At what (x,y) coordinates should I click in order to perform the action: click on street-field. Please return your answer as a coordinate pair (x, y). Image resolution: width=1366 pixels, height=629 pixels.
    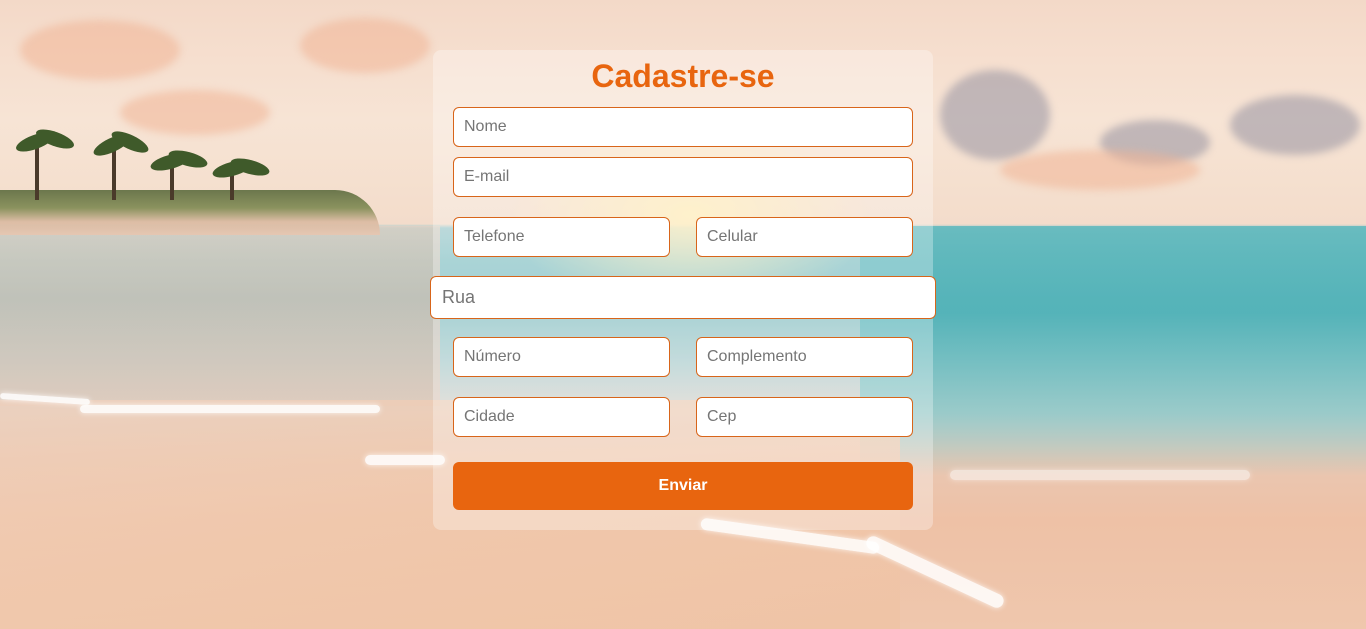
    Looking at the image, I should click on (683, 297).